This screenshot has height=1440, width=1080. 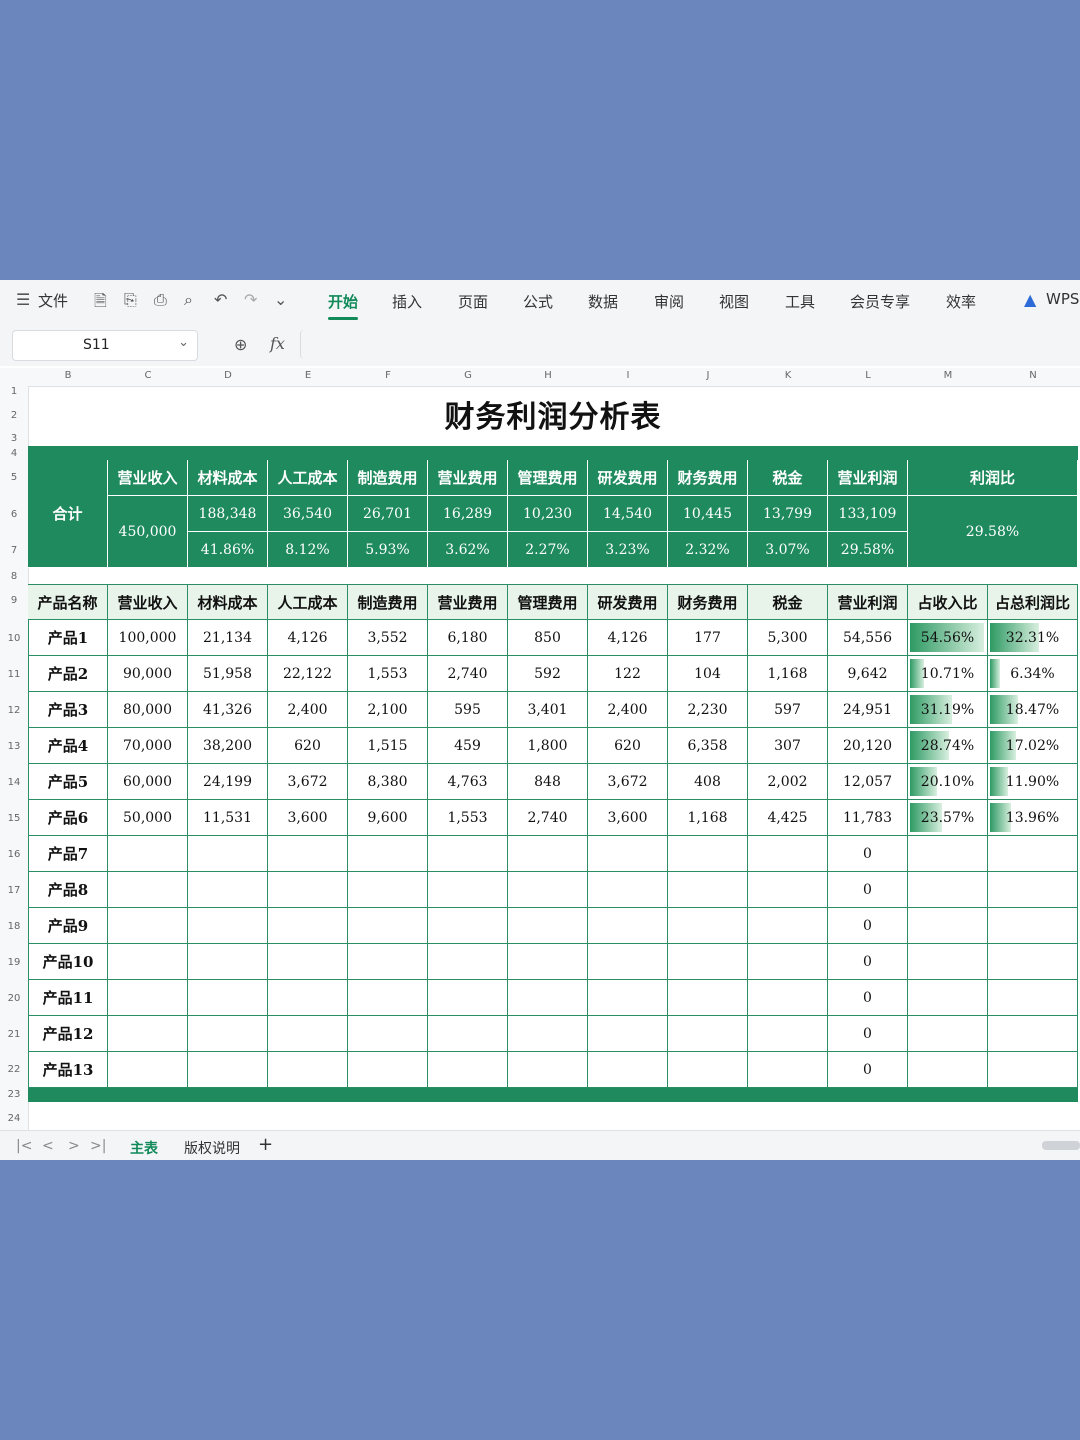 What do you see at coordinates (250, 299) in the screenshot?
I see `redo-icon: ↷` at bounding box center [250, 299].